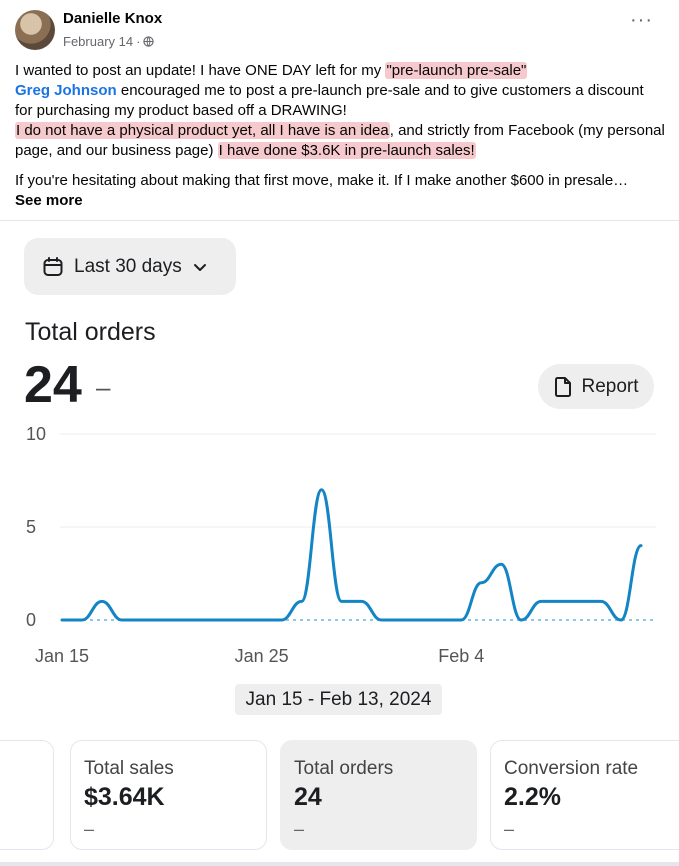 Image resolution: width=679 pixels, height=866 pixels. What do you see at coordinates (36, 434) in the screenshot?
I see `y-tick-label: 10` at bounding box center [36, 434].